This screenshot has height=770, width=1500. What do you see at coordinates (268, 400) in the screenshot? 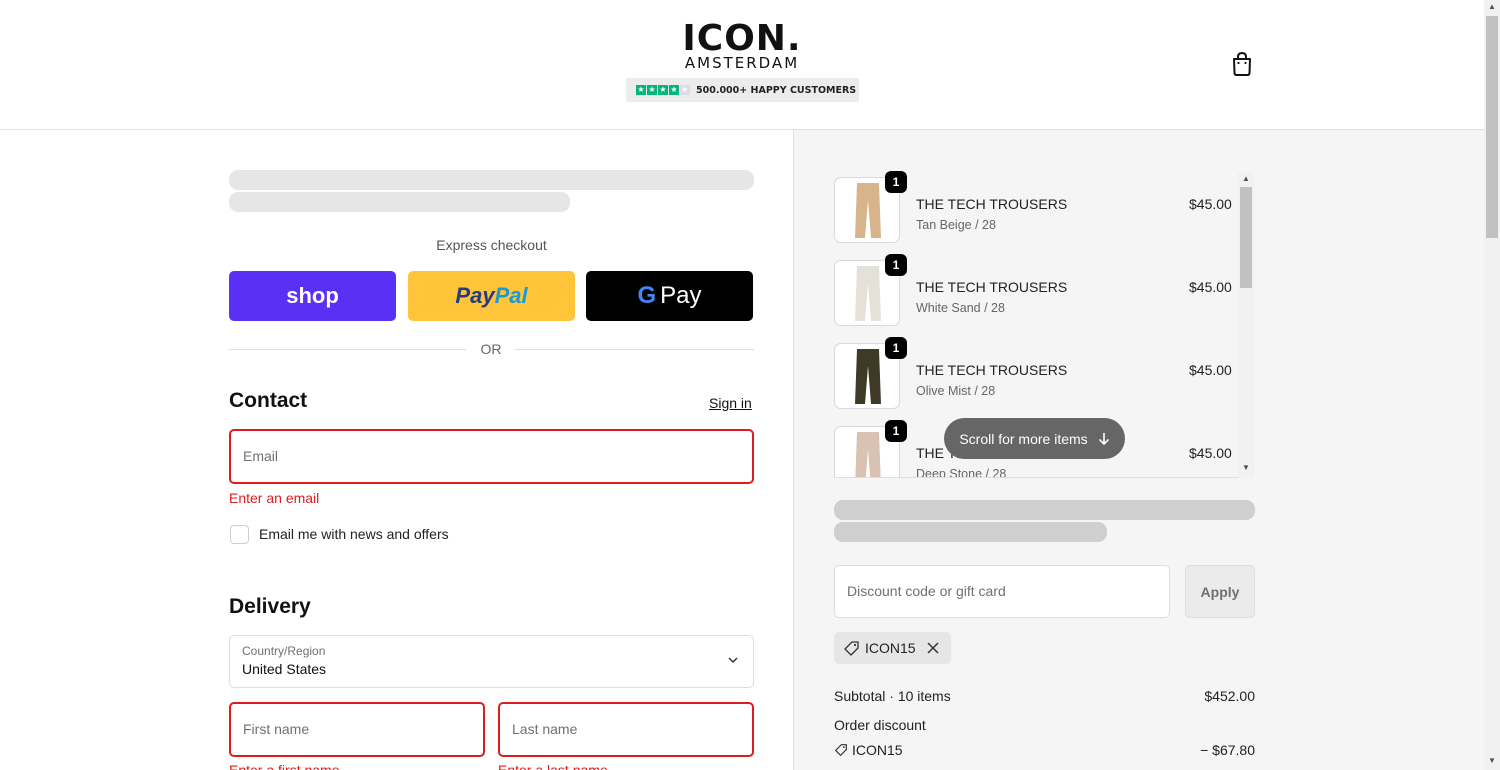
I see `contact-heading: Contact` at bounding box center [268, 400].